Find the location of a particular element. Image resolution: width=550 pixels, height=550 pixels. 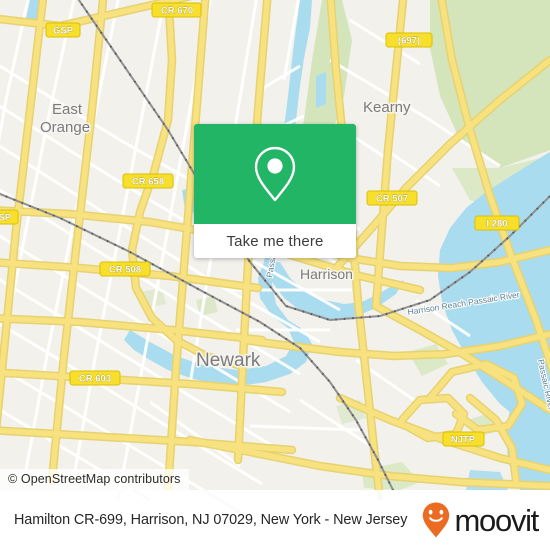

svg-text: CR 508 is located at coordinates (125, 270).